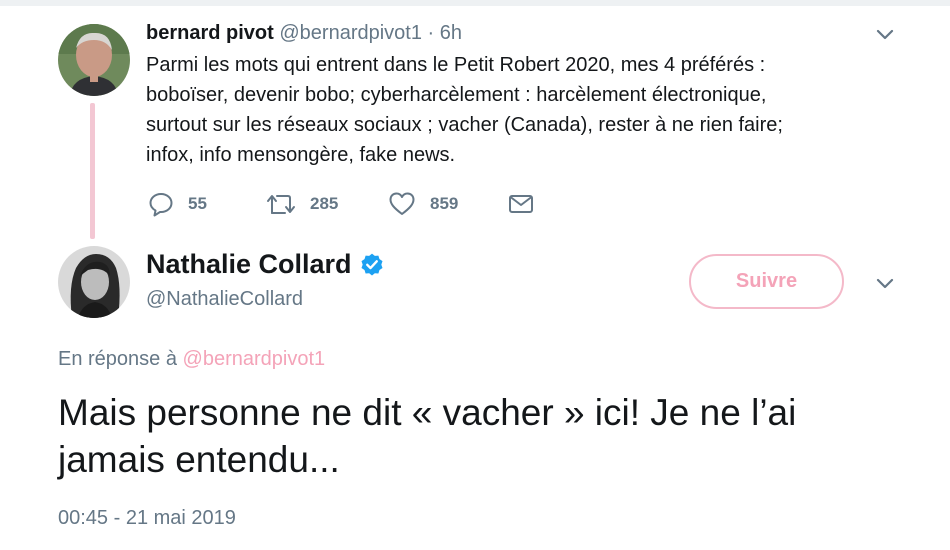 The height and width of the screenshot is (550, 950). Describe the element at coordinates (301, 155) in the screenshot. I see `parent-tweet-line: infox, info mensongère, fake news.` at that location.